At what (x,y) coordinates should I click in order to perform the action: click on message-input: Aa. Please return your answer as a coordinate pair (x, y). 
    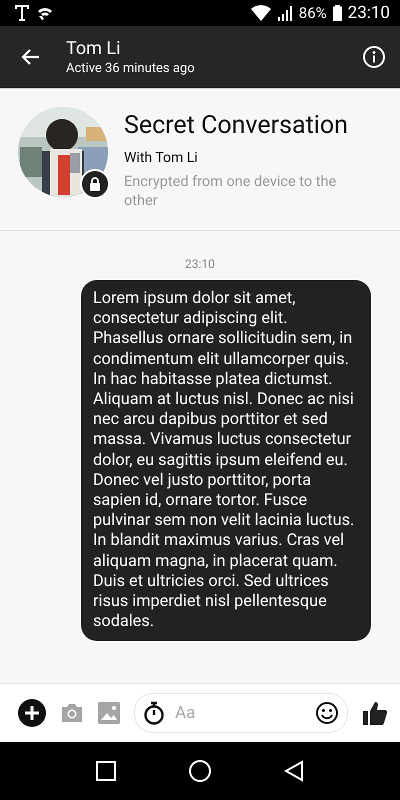
    Looking at the image, I should click on (240, 713).